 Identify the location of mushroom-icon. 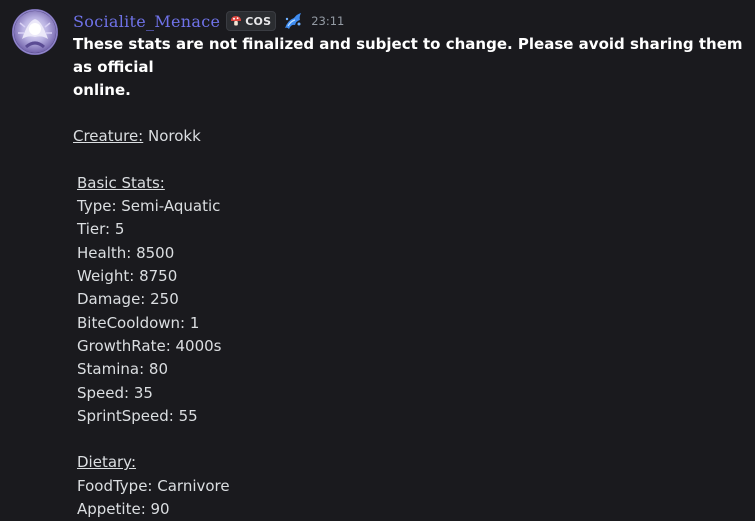
(236, 21).